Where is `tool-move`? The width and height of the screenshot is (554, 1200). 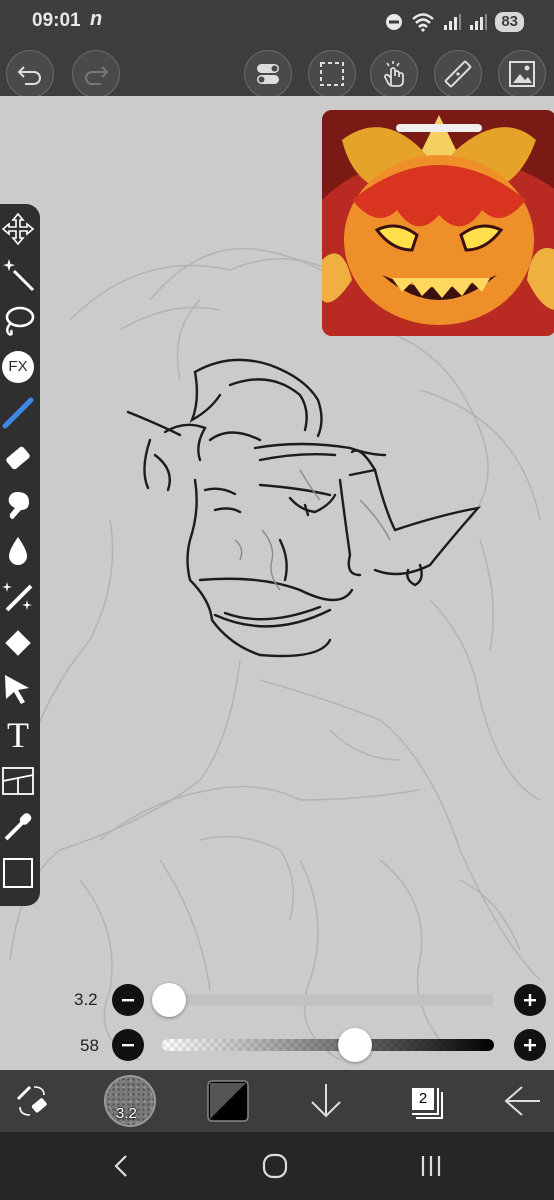 tool-move is located at coordinates (18, 229).